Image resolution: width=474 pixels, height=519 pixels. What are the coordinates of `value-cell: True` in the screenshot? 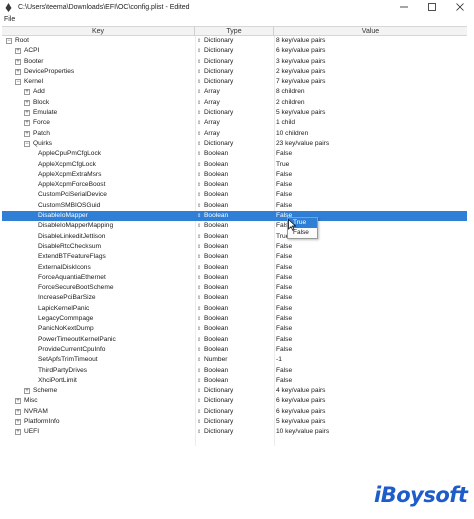 It's located at (369, 165).